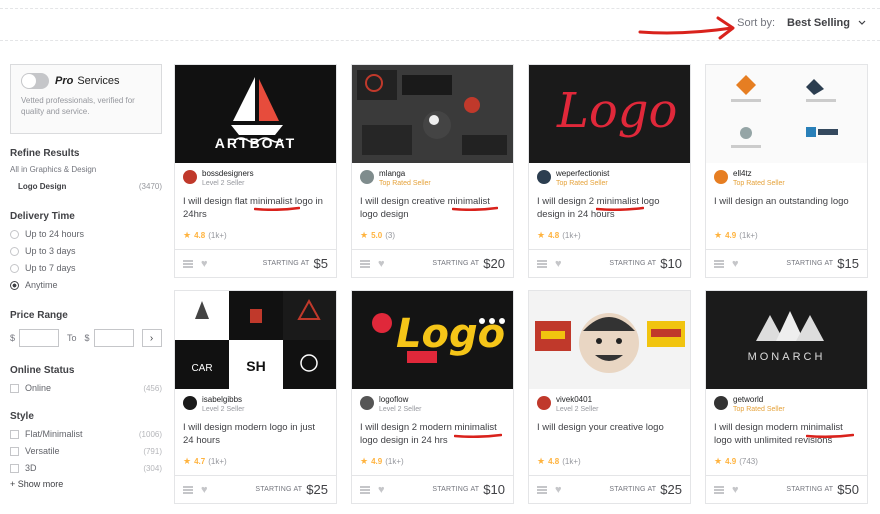 The height and width of the screenshot is (514, 880). Describe the element at coordinates (255, 340) in the screenshot. I see `gig-thumbnail: CAR SH` at that location.